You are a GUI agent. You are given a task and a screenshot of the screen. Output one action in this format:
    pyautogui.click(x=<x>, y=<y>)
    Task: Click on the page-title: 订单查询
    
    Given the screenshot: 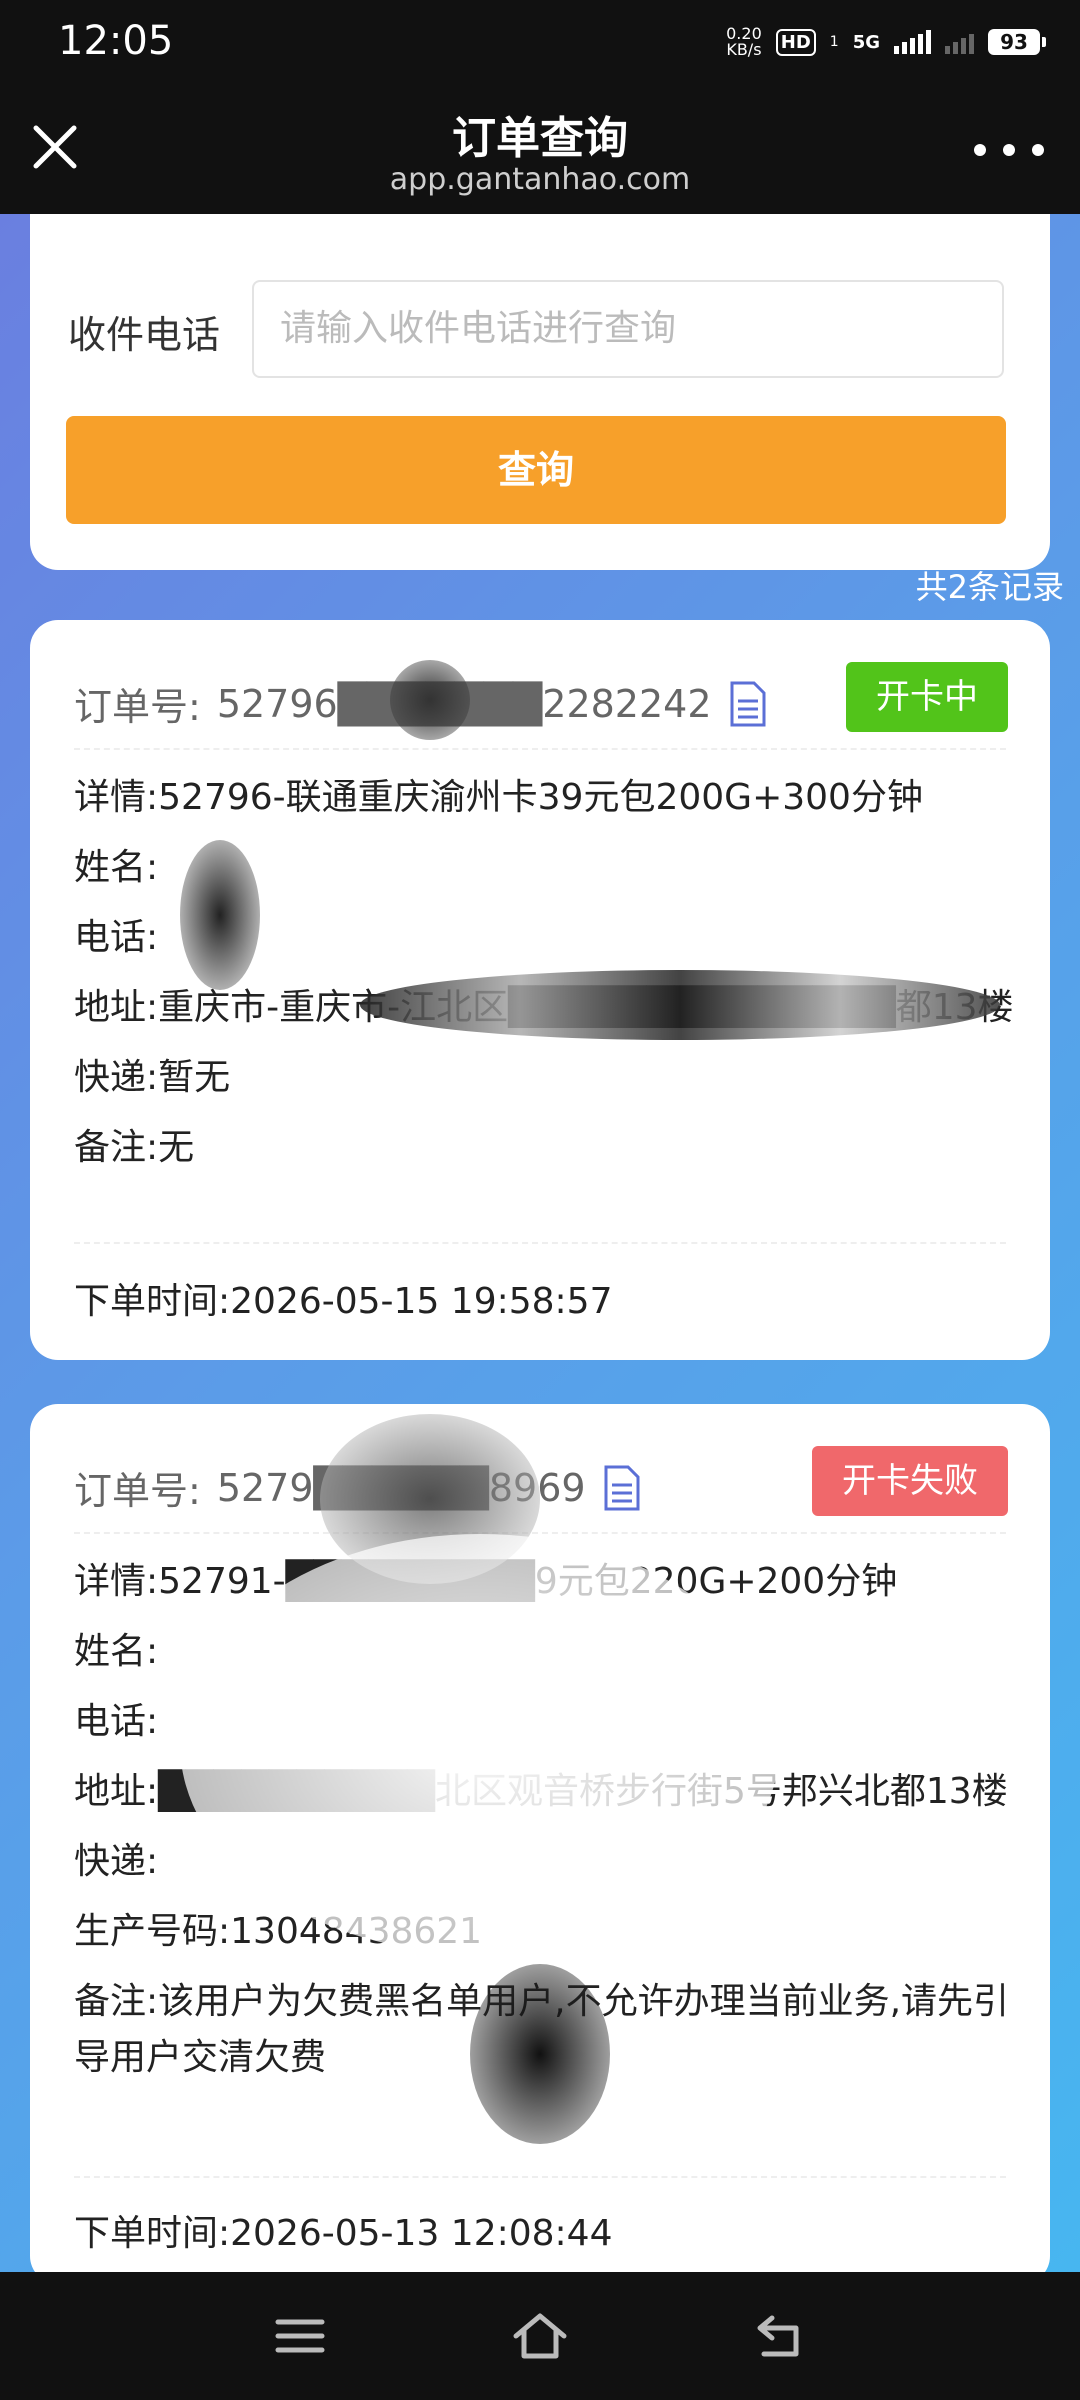 What is the action you would take?
    pyautogui.click(x=540, y=138)
    